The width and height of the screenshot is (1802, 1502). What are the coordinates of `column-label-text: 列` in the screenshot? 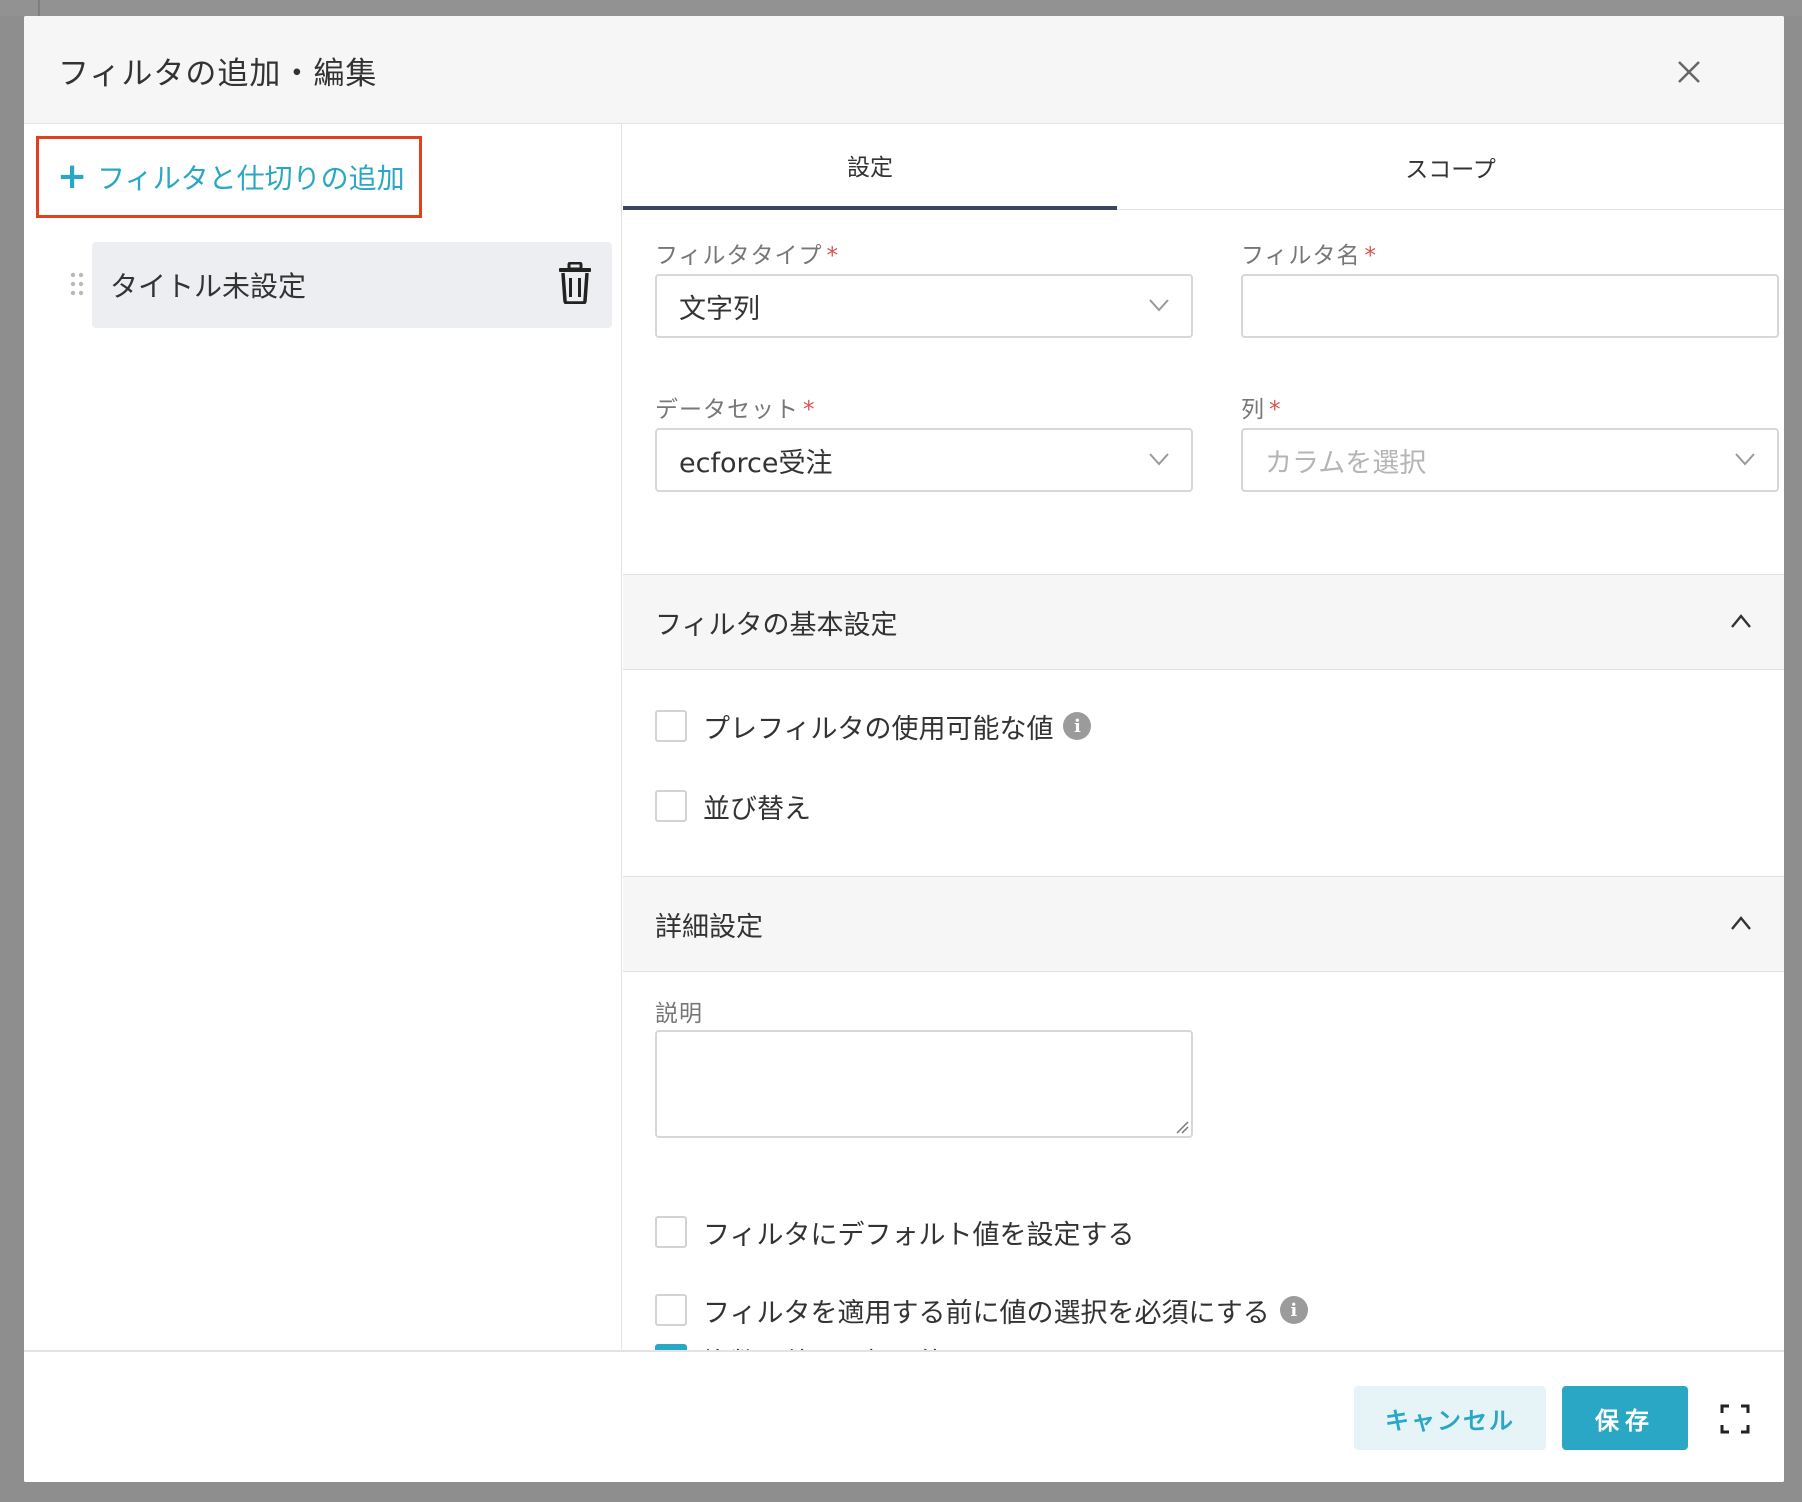 It's located at (1253, 410).